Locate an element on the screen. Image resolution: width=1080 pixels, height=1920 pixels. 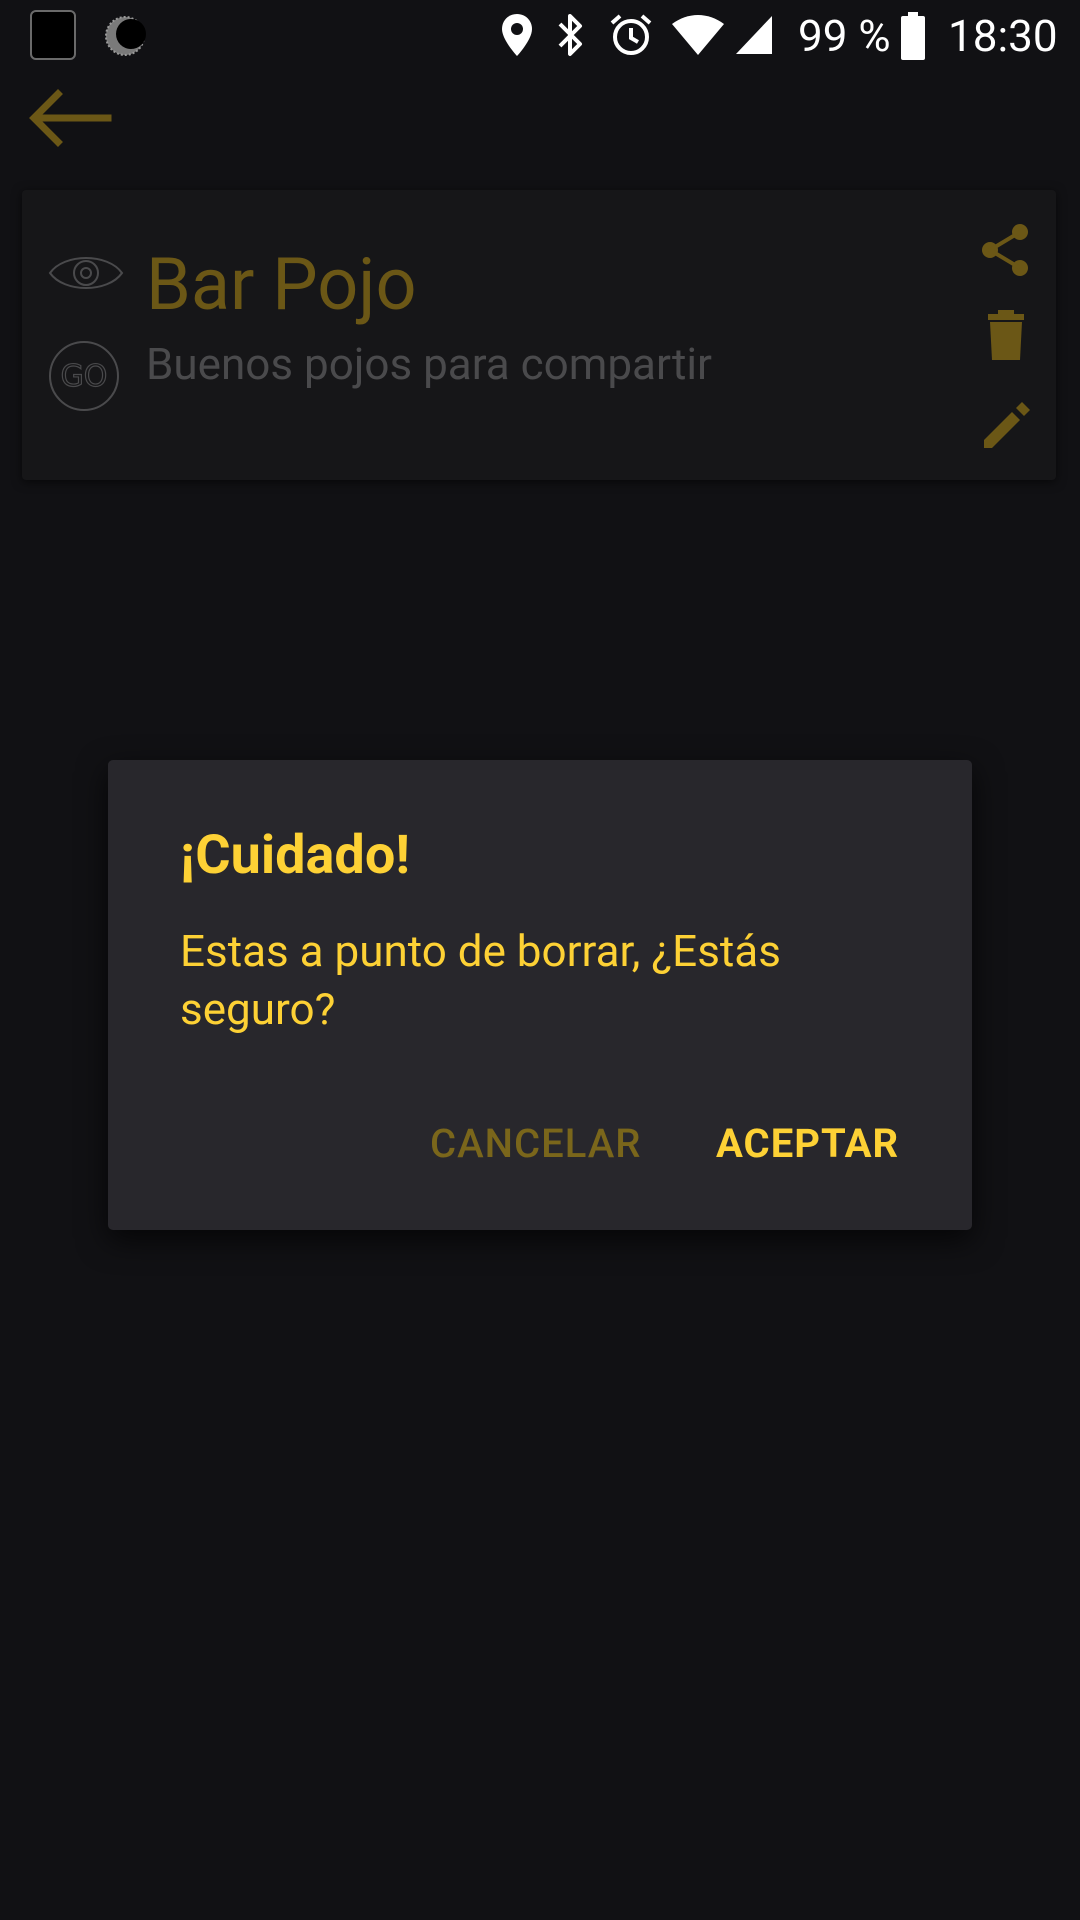
dialog-message: Estas a punto de borrar, ¿Estás seguro? is located at coordinates (480, 980).